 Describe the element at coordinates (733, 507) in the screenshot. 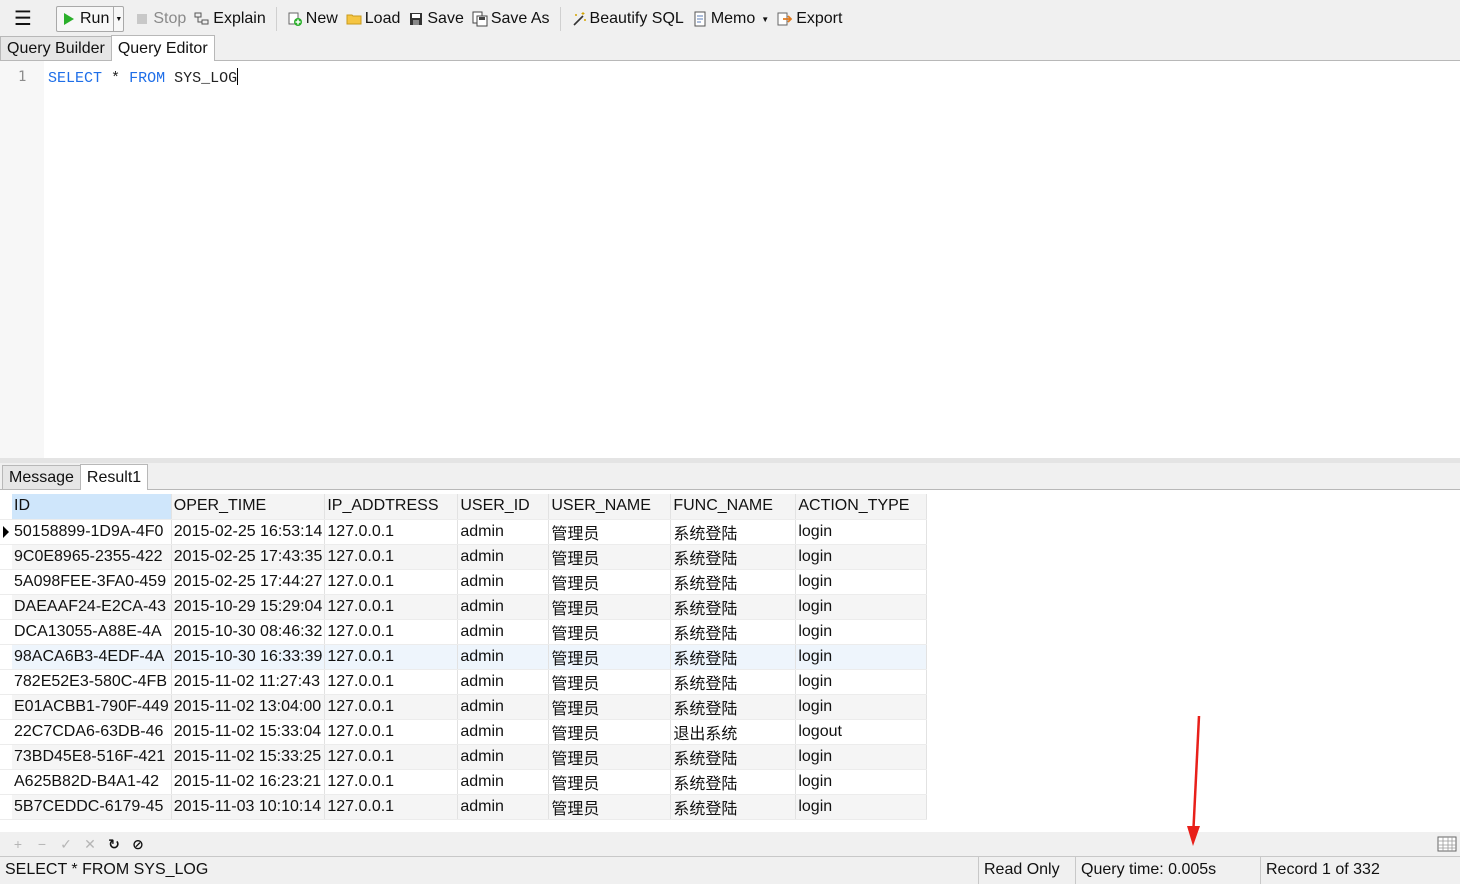

I see `column-header-func-name: FUNC_NAME` at that location.